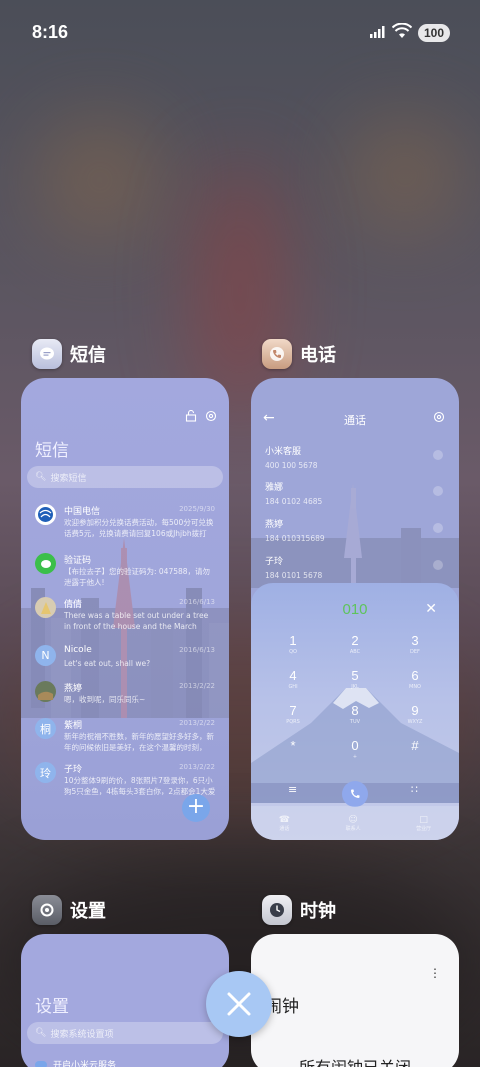  I want to click on status-bar: 8:16 100, so click(240, 35).